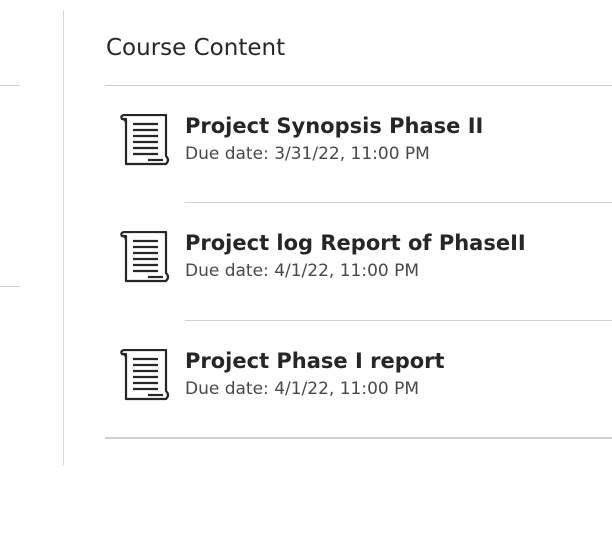  I want to click on content-item-title: Project Phase I report, so click(315, 361).